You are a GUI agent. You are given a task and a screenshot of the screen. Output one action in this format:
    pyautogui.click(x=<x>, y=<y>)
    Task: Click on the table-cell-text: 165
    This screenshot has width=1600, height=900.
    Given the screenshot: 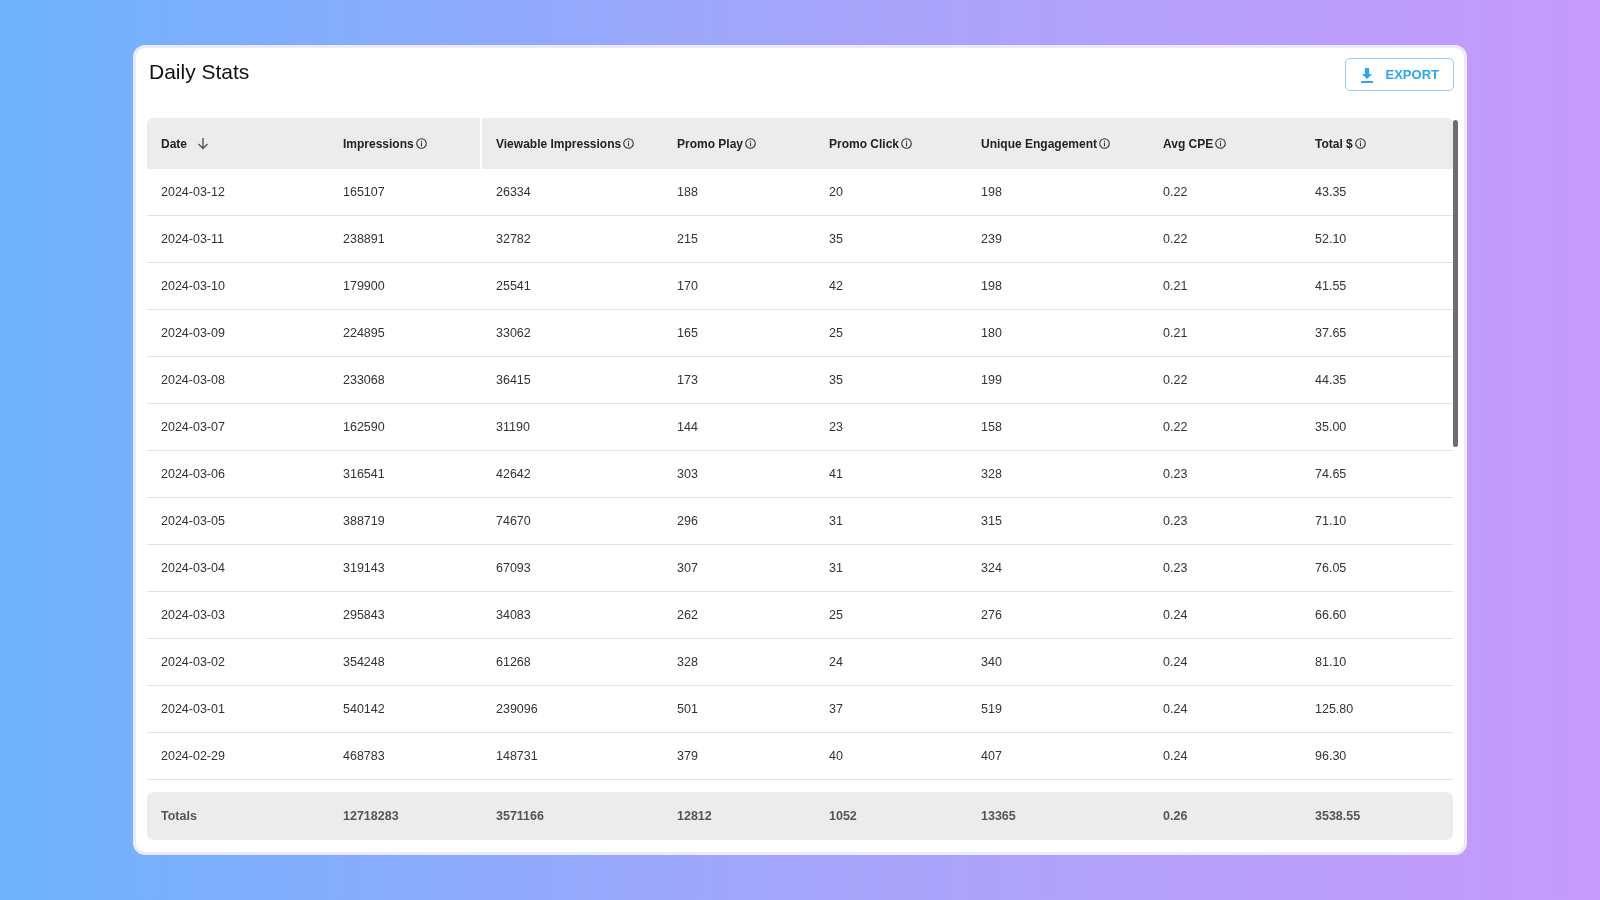 What is the action you would take?
    pyautogui.click(x=687, y=333)
    